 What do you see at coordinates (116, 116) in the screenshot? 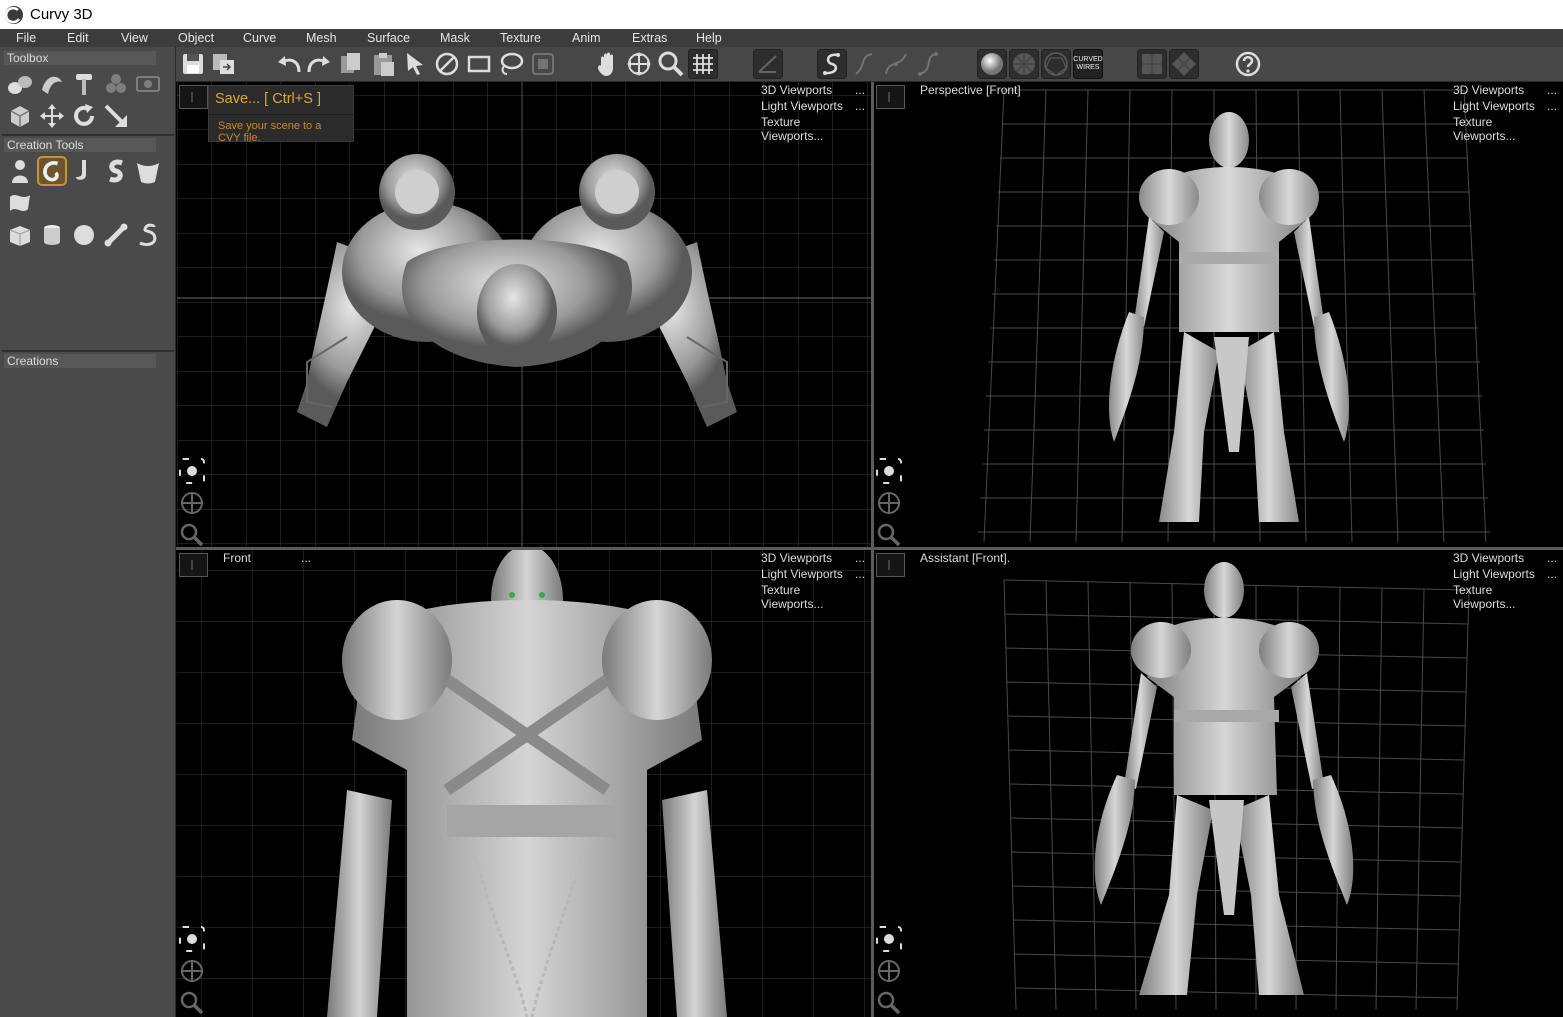
I see `scale-tool-icon` at bounding box center [116, 116].